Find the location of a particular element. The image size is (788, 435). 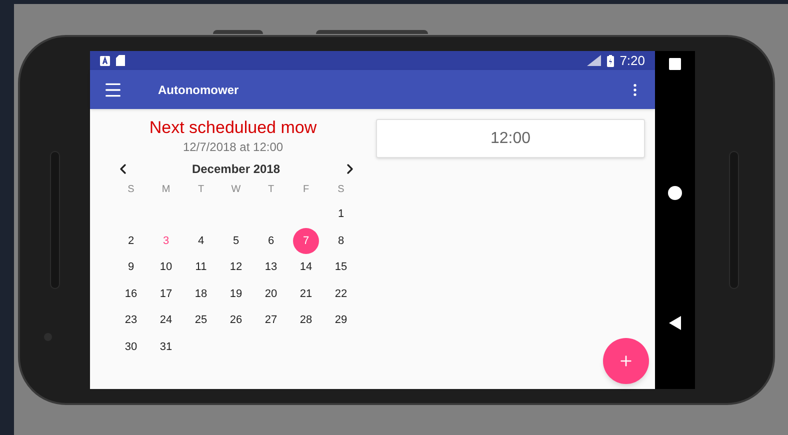

back-icon is located at coordinates (675, 323).